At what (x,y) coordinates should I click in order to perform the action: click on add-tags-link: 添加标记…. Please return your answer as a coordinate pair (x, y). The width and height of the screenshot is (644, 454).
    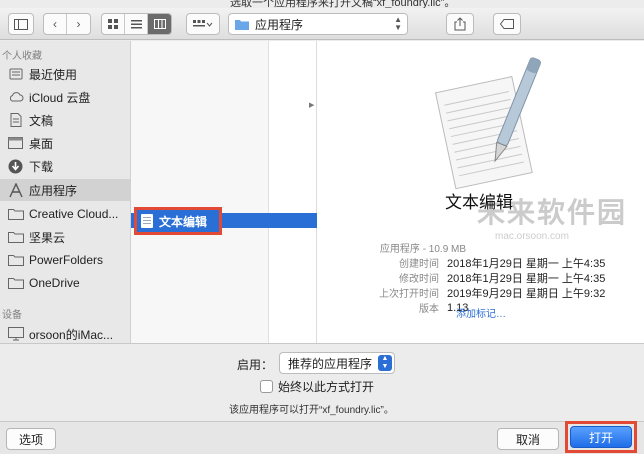
    Looking at the image, I should click on (481, 312).